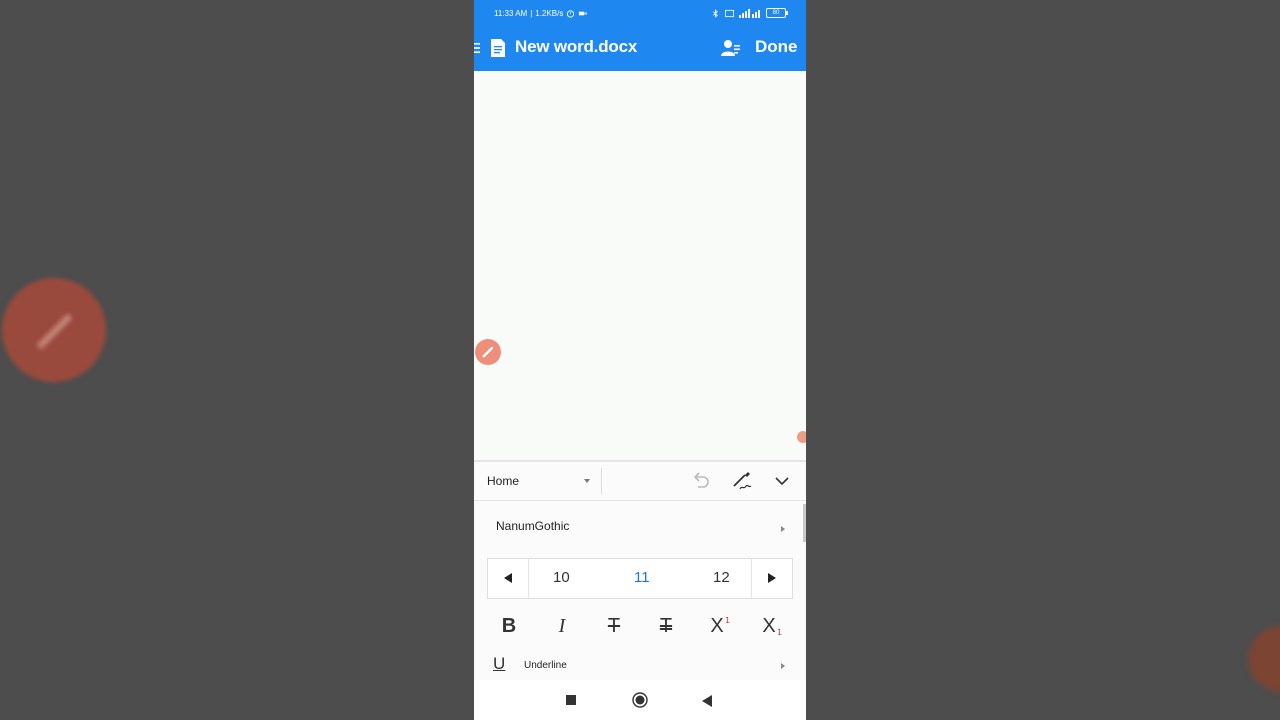 Image resolution: width=1280 pixels, height=720 pixels. I want to click on caret-down-icon, so click(587, 481).